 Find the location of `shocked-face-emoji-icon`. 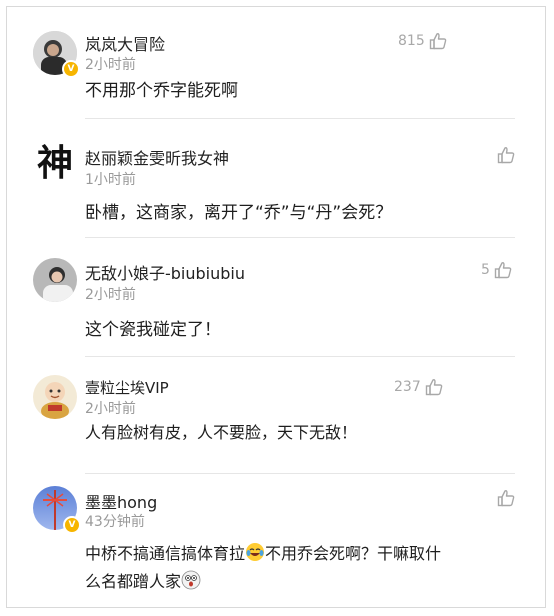

shocked-face-emoji-icon is located at coordinates (191, 580).